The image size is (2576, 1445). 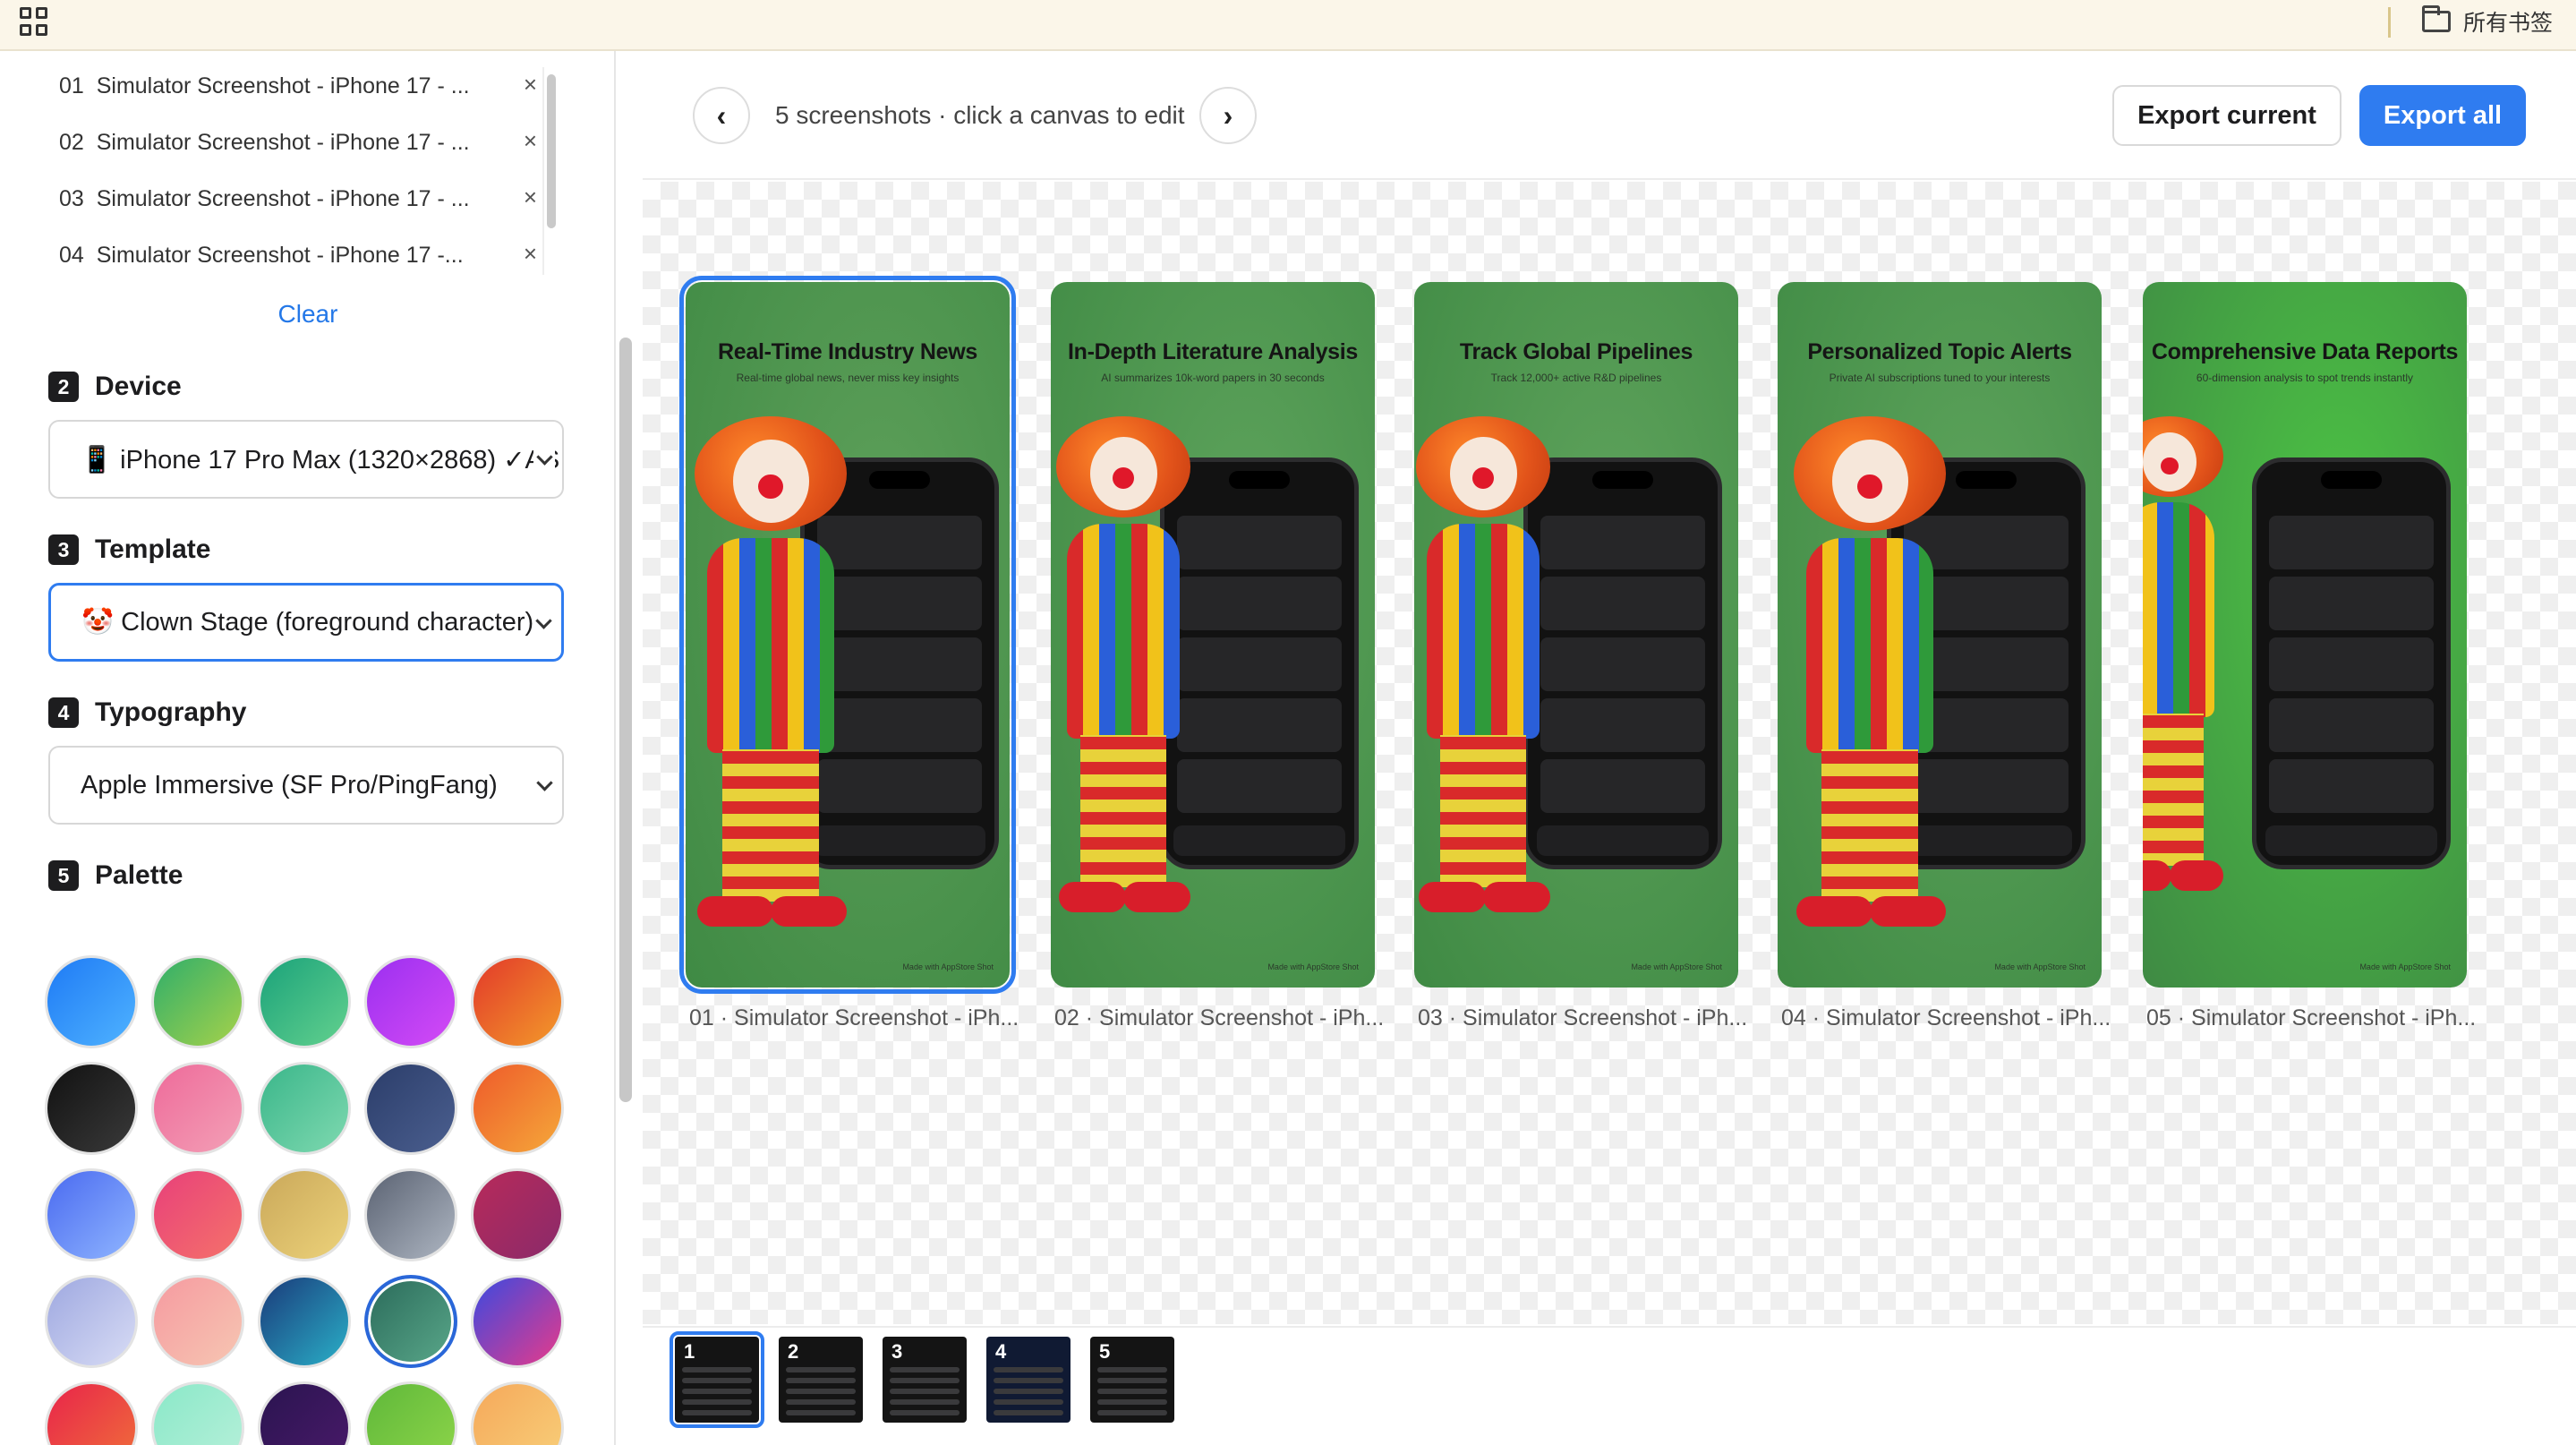 I want to click on folder-icon, so click(x=2436, y=18).